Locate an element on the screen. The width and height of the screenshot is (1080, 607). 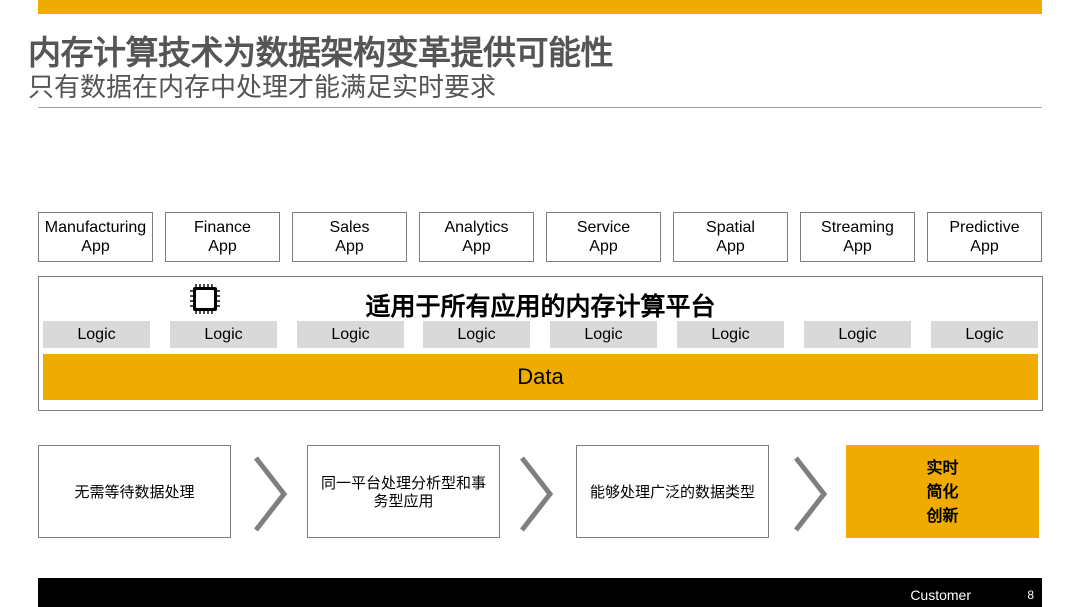
app-box-sales: Sales App is located at coordinates (349, 237).